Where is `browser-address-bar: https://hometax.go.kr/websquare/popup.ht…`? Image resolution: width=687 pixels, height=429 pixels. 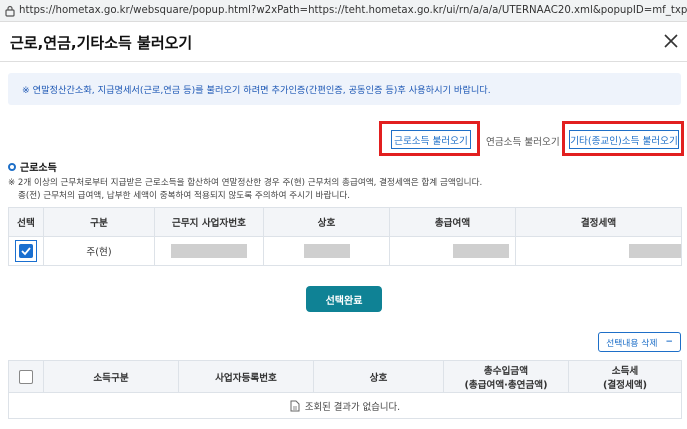 browser-address-bar: https://hometax.go.kr/websquare/popup.ht… is located at coordinates (343, 11).